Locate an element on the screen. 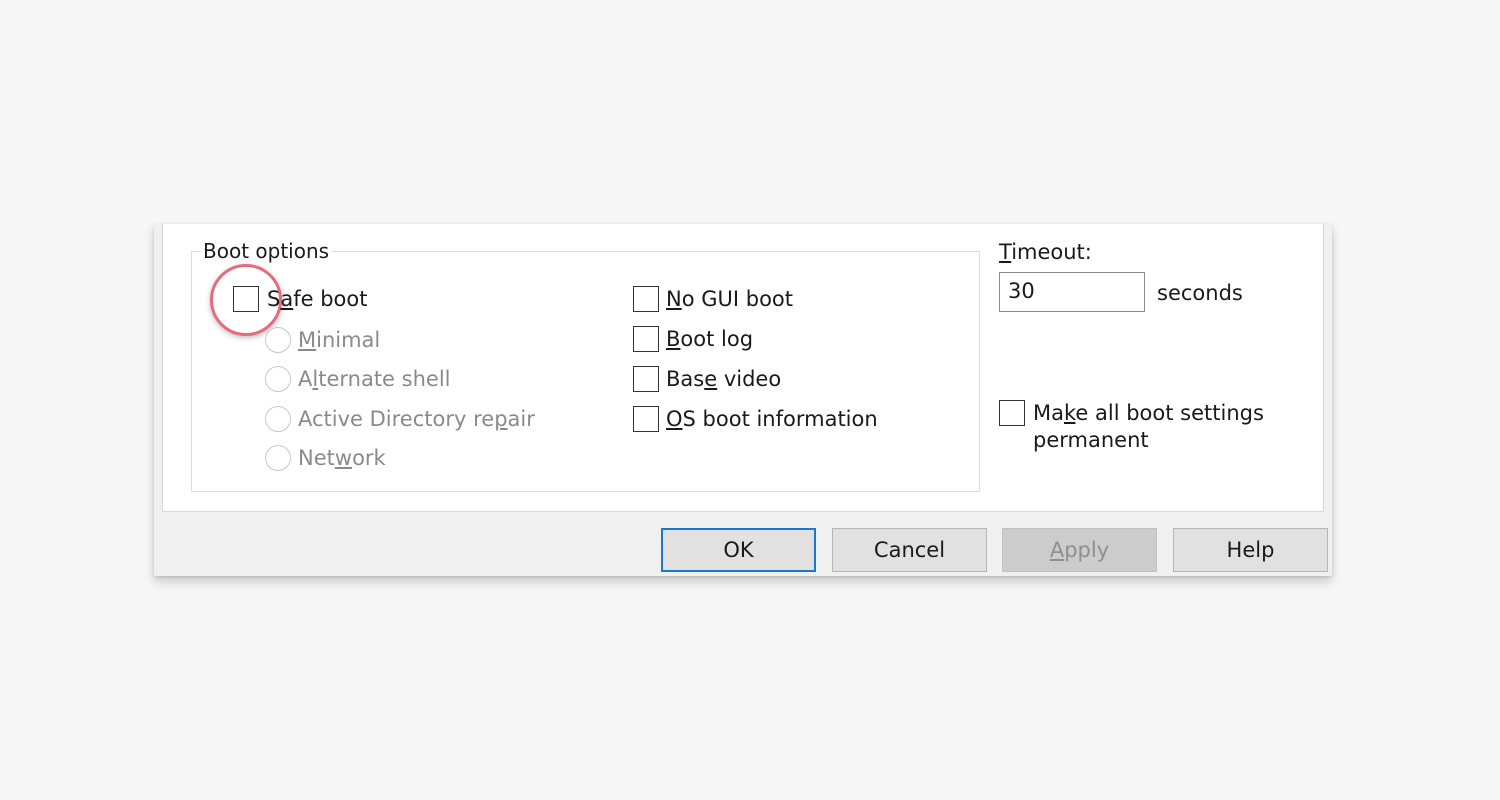  make-permanent-label: Make all boot settings permanent is located at coordinates (1148, 426).